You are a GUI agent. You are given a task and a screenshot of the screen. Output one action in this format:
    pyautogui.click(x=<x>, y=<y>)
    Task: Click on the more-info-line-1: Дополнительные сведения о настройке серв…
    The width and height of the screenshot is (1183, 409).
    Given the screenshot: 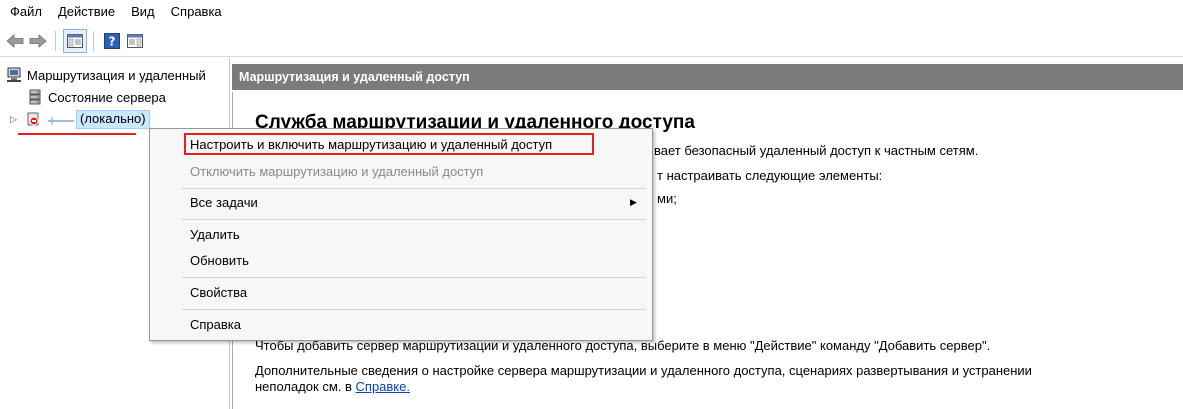 What is the action you would take?
    pyautogui.click(x=643, y=370)
    